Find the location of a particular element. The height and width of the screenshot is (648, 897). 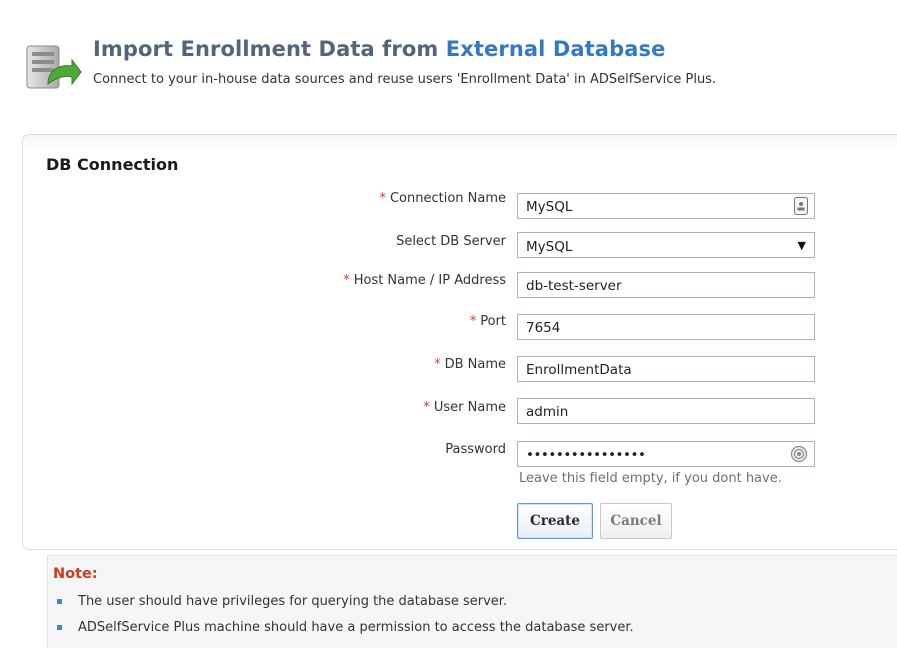

contact-card-icon is located at coordinates (801, 210).